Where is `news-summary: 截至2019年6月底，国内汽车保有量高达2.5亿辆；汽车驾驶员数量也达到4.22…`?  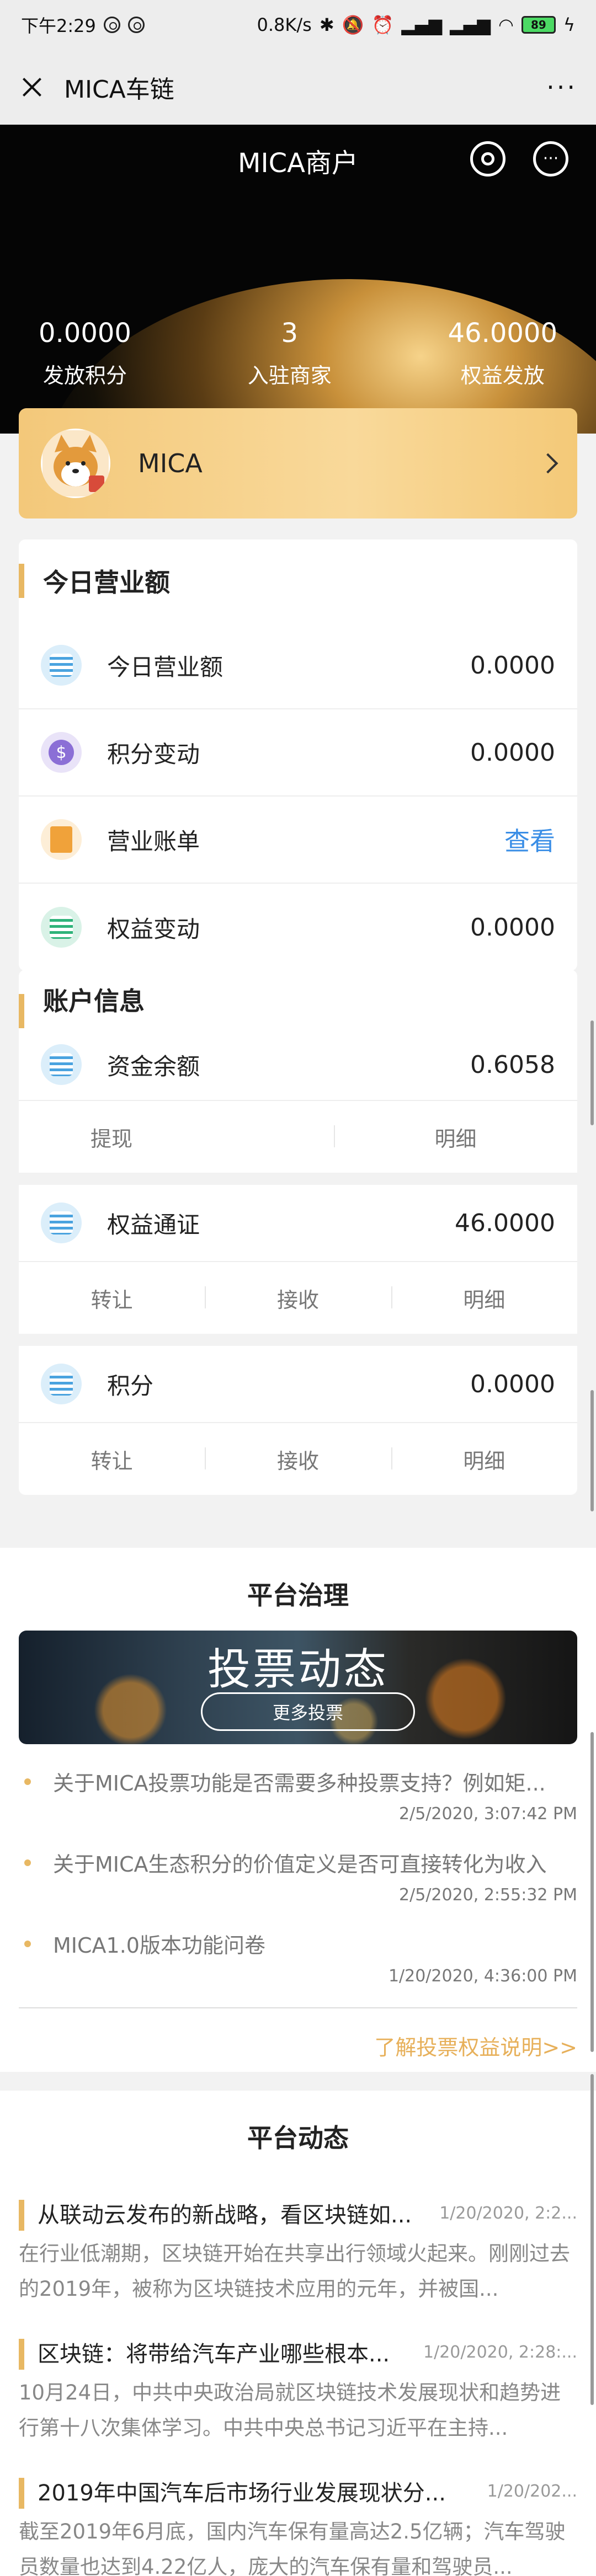 news-summary: 截至2019年6月底，国内汽车保有量高达2.5亿辆；汽车驾驶员数量也达到4.22… is located at coordinates (292, 2548).